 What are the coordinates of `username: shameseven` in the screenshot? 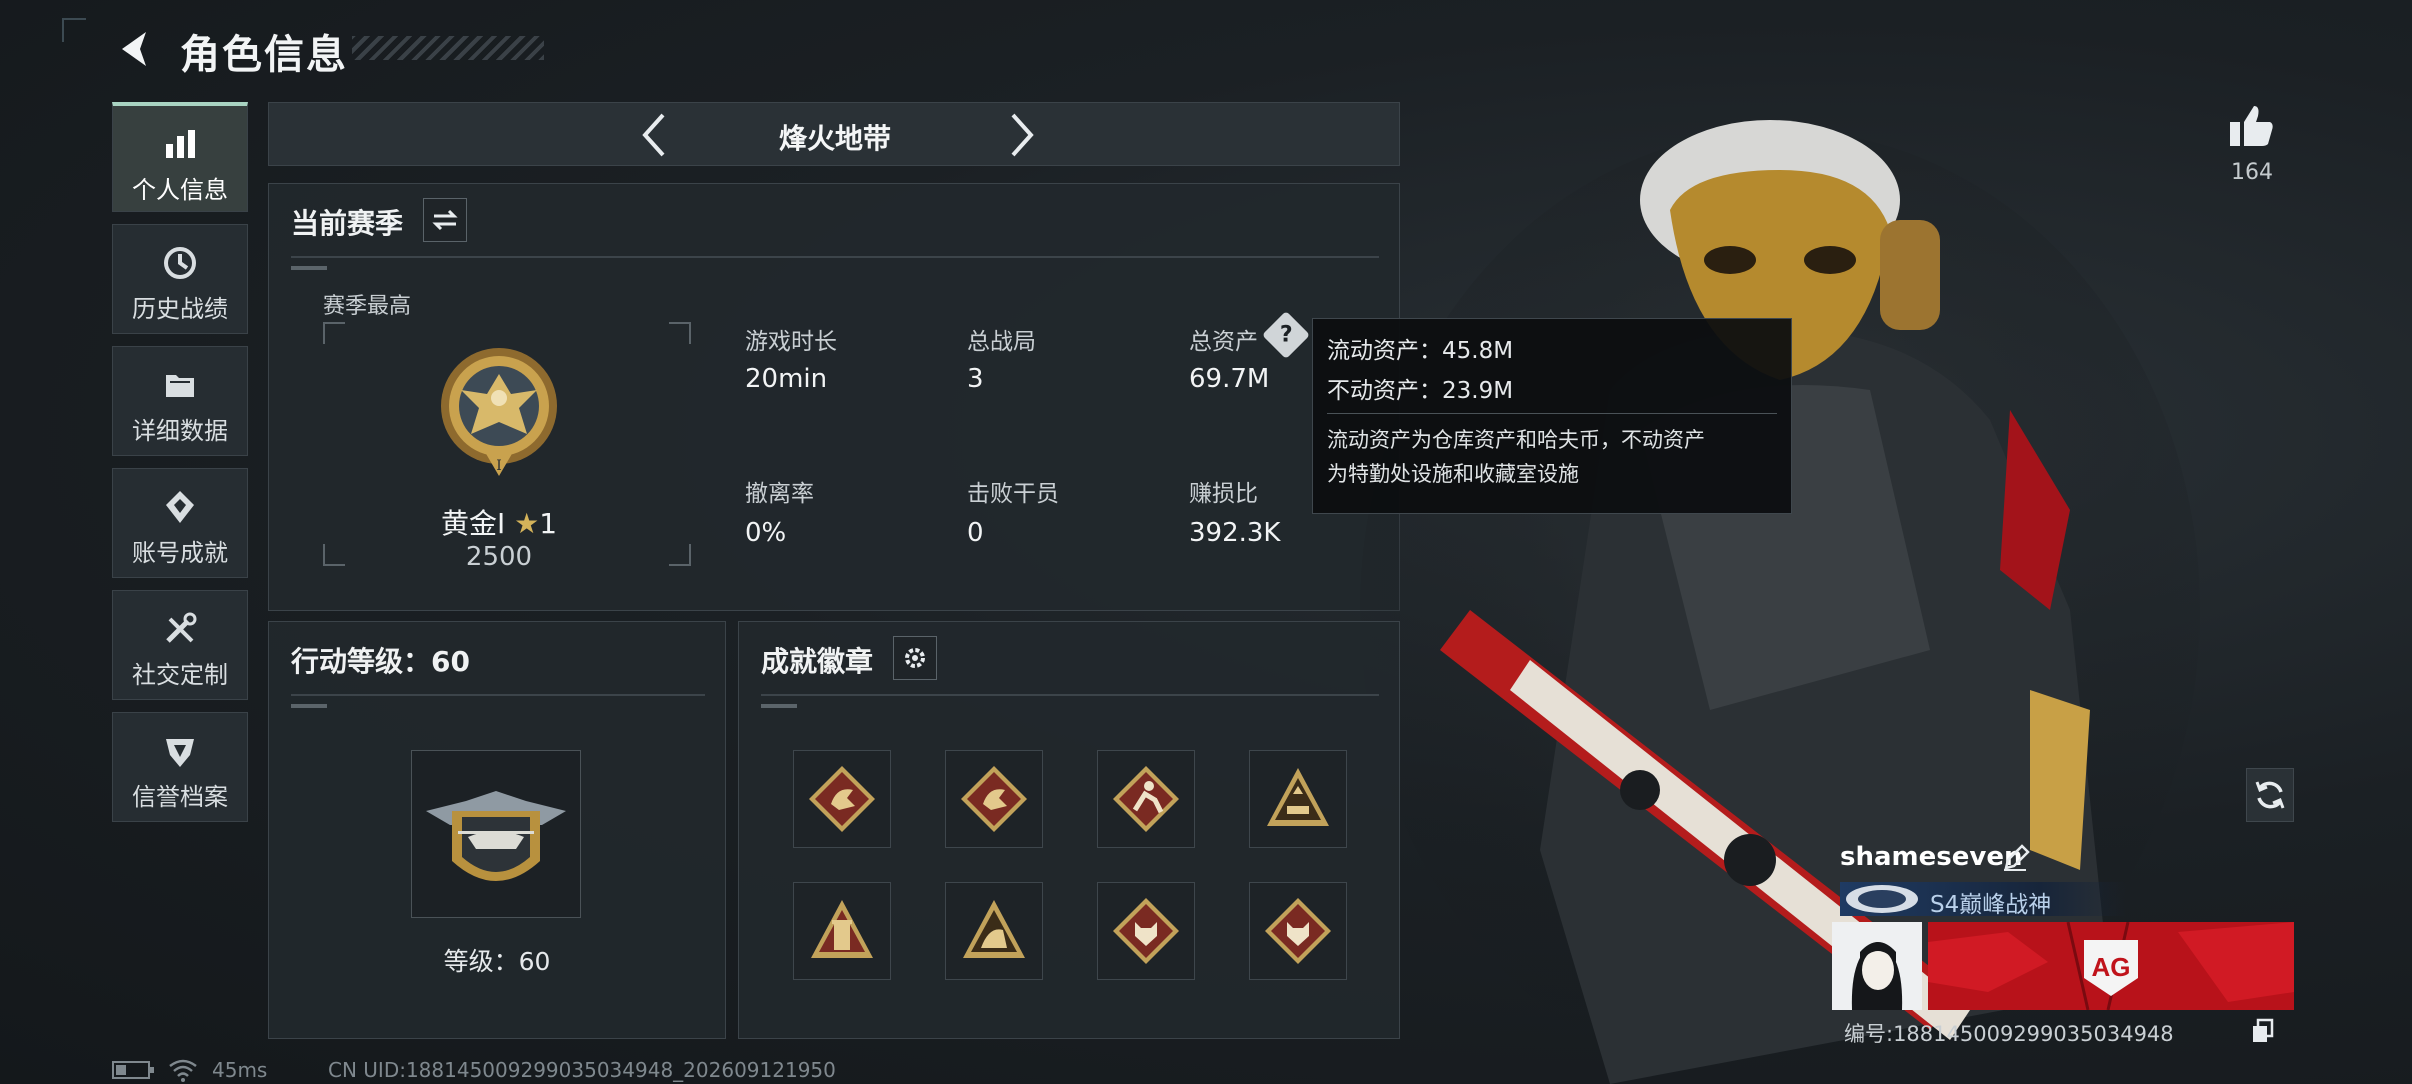 It's located at (1931, 857).